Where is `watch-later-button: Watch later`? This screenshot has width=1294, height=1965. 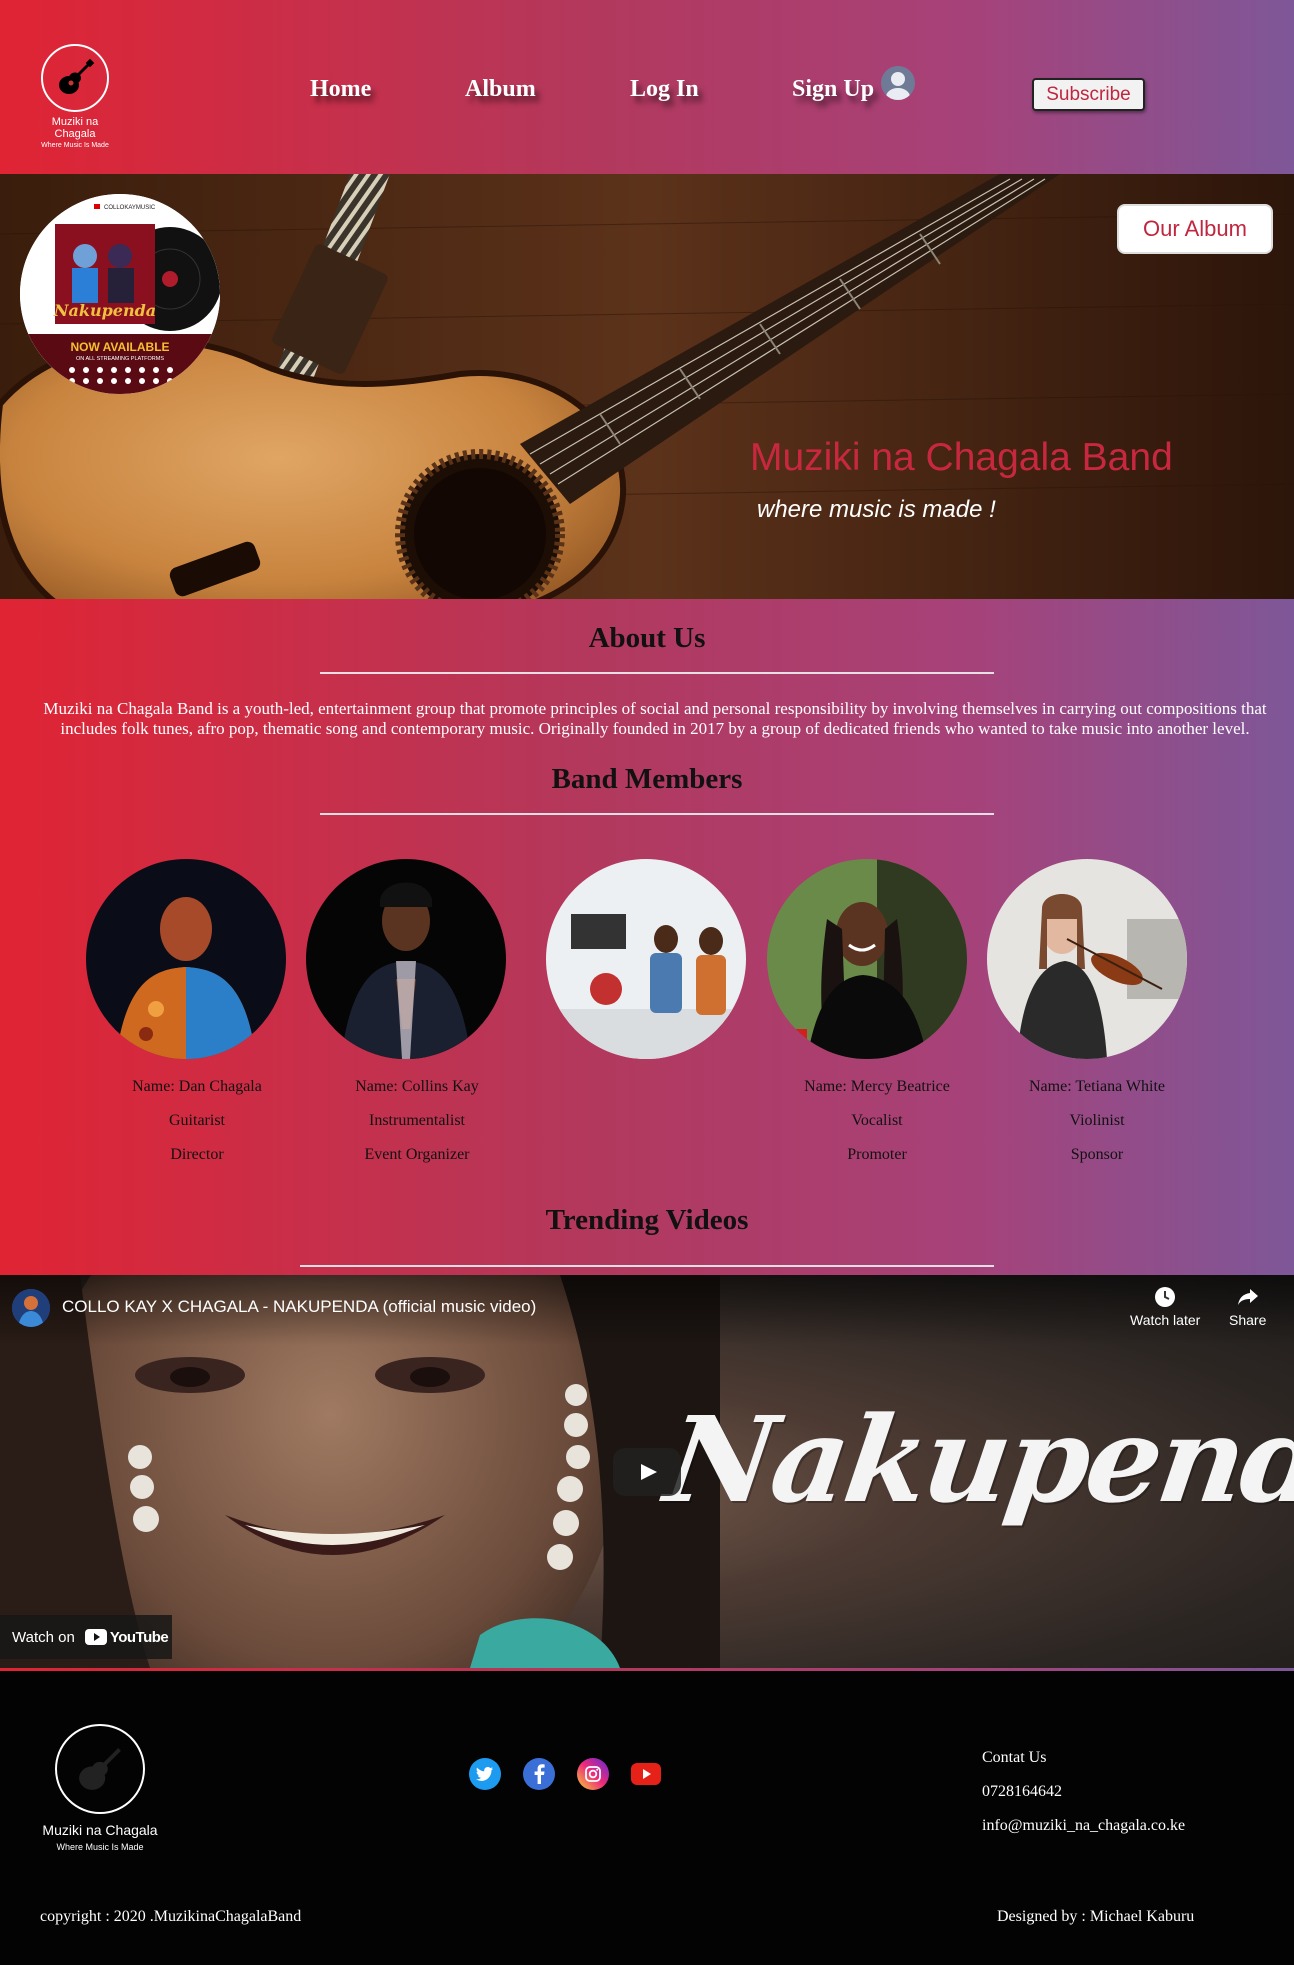
watch-later-button: Watch later is located at coordinates (1165, 1306).